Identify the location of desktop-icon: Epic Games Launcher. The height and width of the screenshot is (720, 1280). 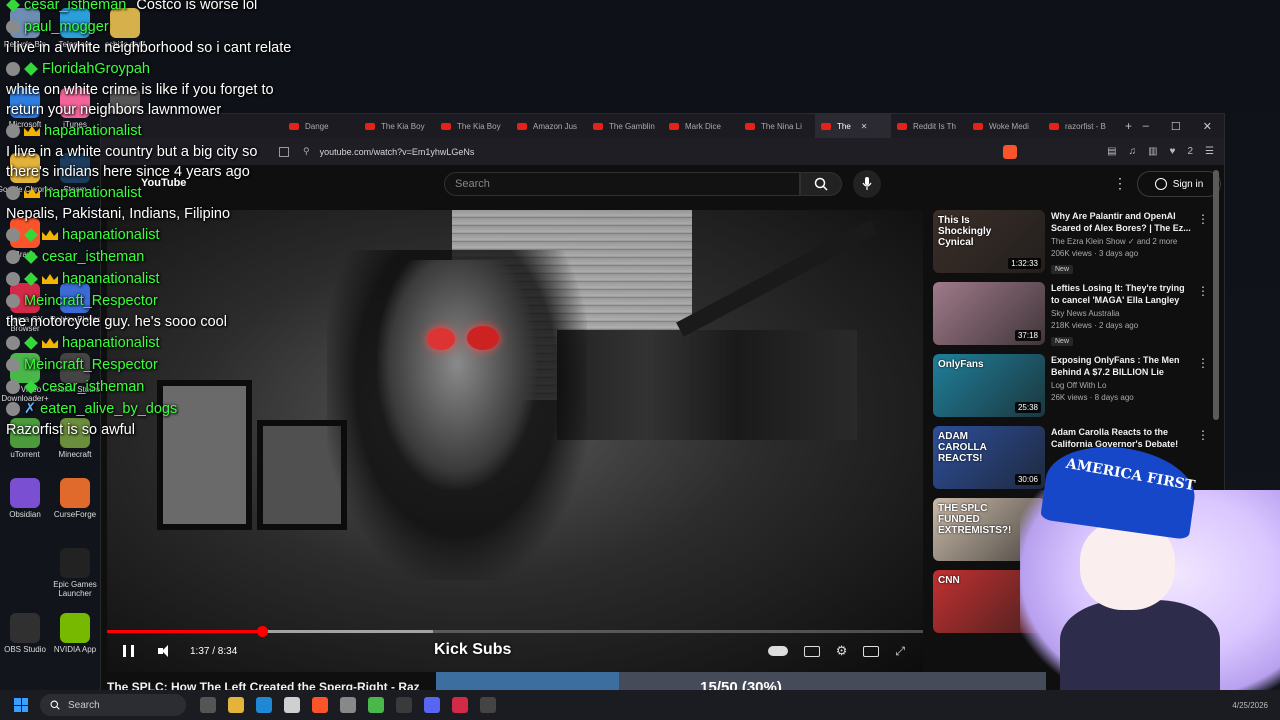
(75, 573).